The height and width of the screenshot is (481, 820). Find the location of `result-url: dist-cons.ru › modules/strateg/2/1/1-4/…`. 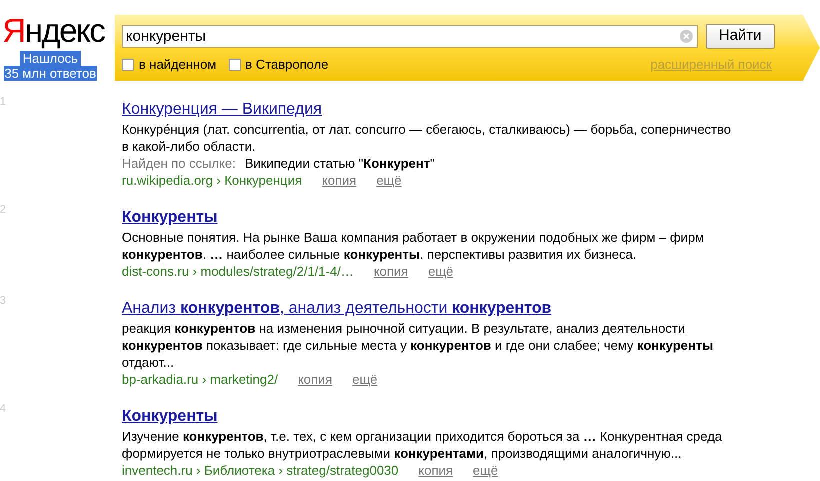

result-url: dist-cons.ru › modules/strateg/2/1/1-4/… is located at coordinates (238, 271).